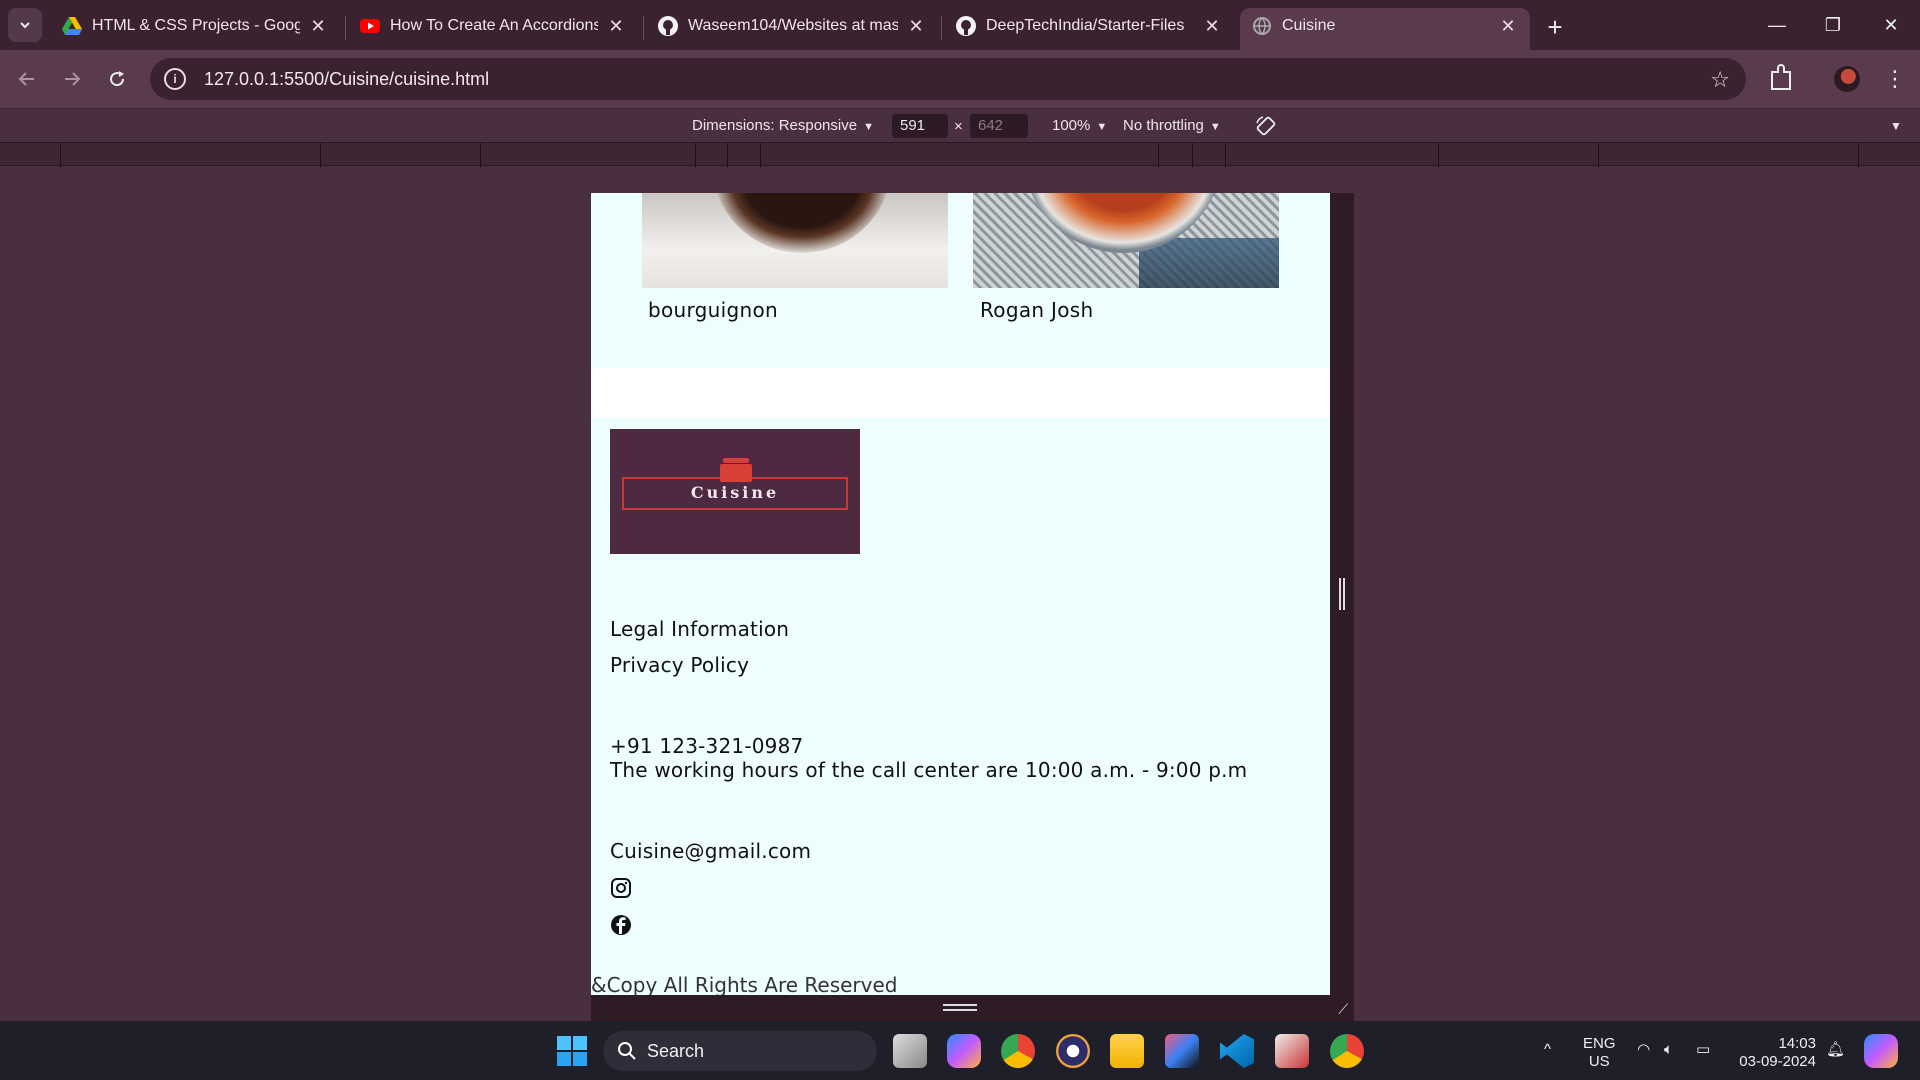  Describe the element at coordinates (740, 1051) in the screenshot. I see `taskbar-search-box: Search` at that location.